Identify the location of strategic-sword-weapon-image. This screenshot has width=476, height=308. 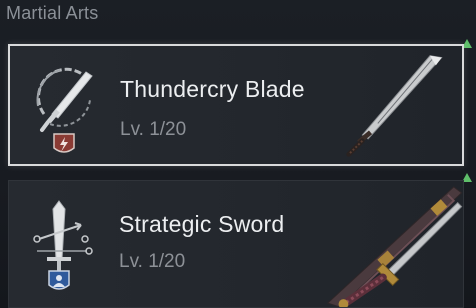
(394, 246).